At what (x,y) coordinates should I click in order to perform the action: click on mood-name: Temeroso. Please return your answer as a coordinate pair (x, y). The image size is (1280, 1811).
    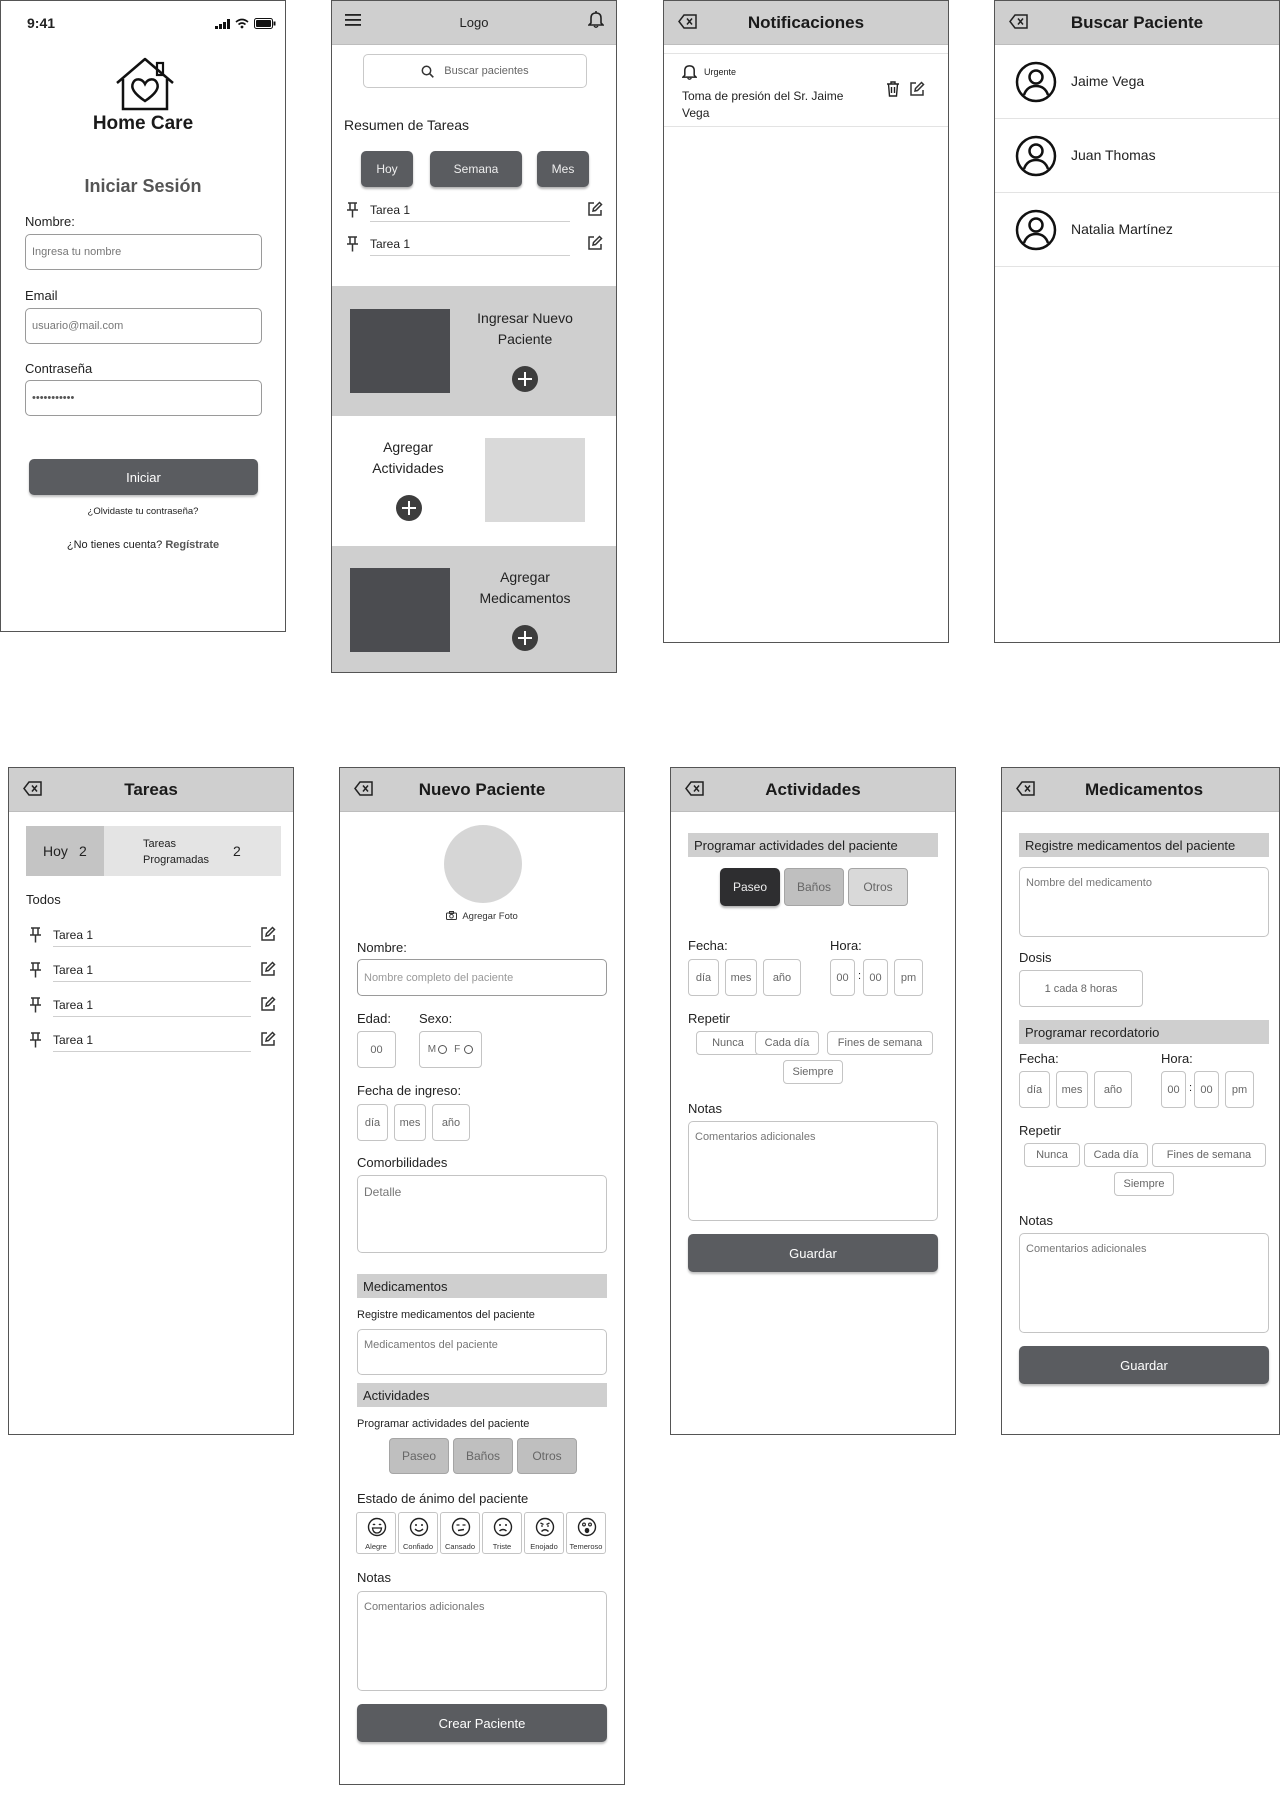
    Looking at the image, I should click on (586, 1546).